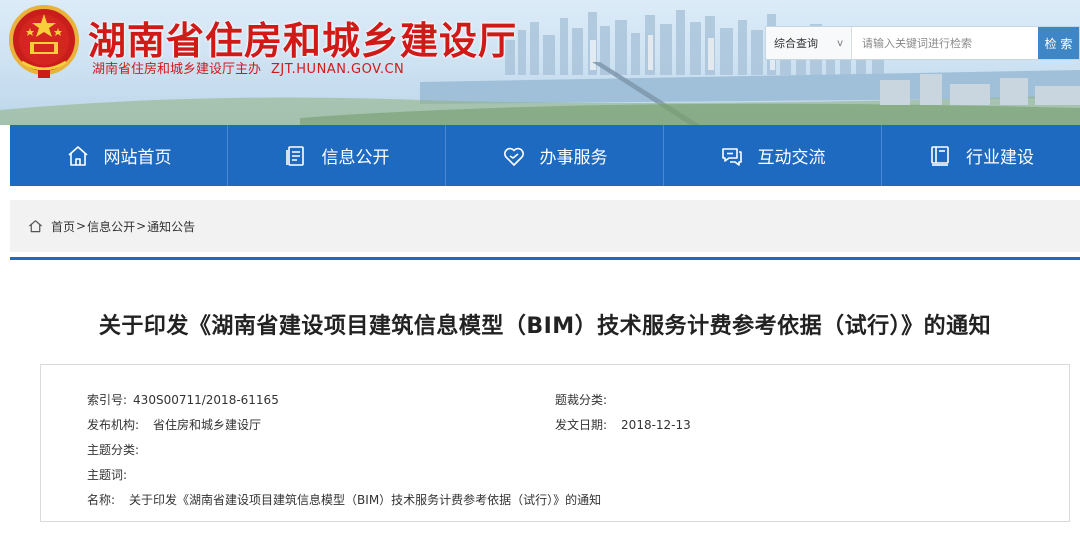 The width and height of the screenshot is (1080, 539). Describe the element at coordinates (513, 156) in the screenshot. I see `heart-icon` at that location.